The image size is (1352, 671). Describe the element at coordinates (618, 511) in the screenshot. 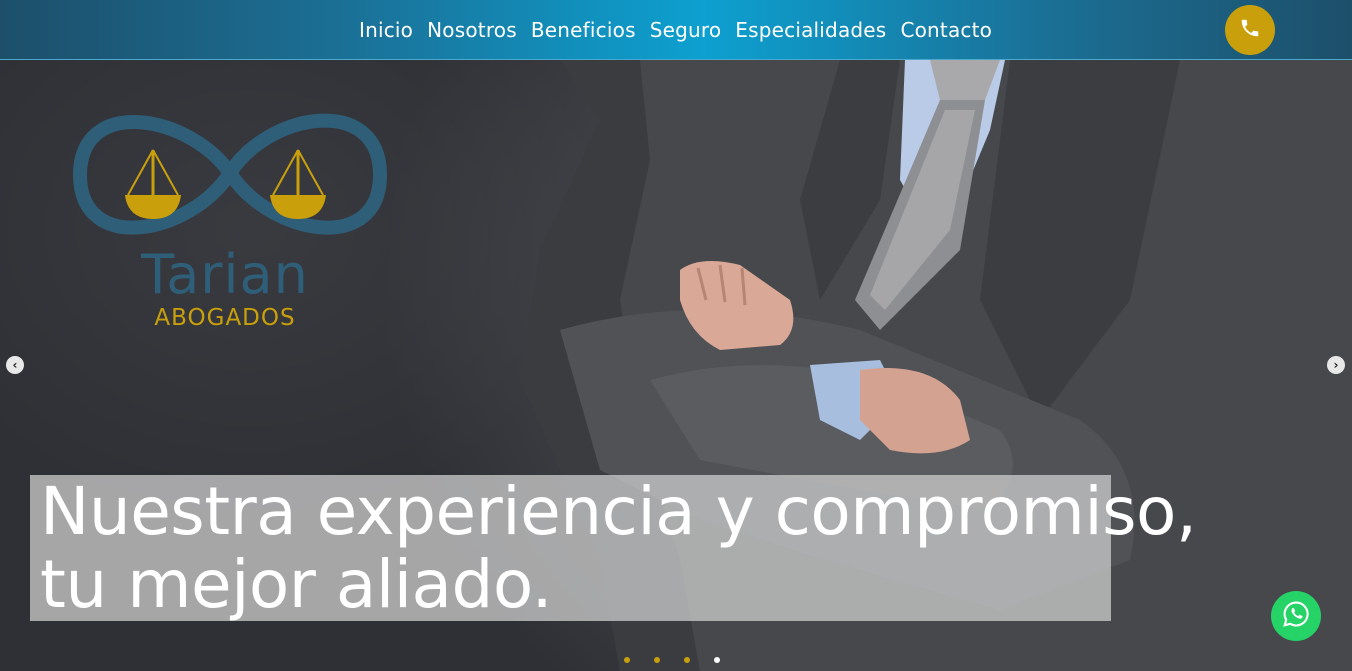

I see `hero-headline-line-1: Nuestra experiencia y compromiso,` at that location.